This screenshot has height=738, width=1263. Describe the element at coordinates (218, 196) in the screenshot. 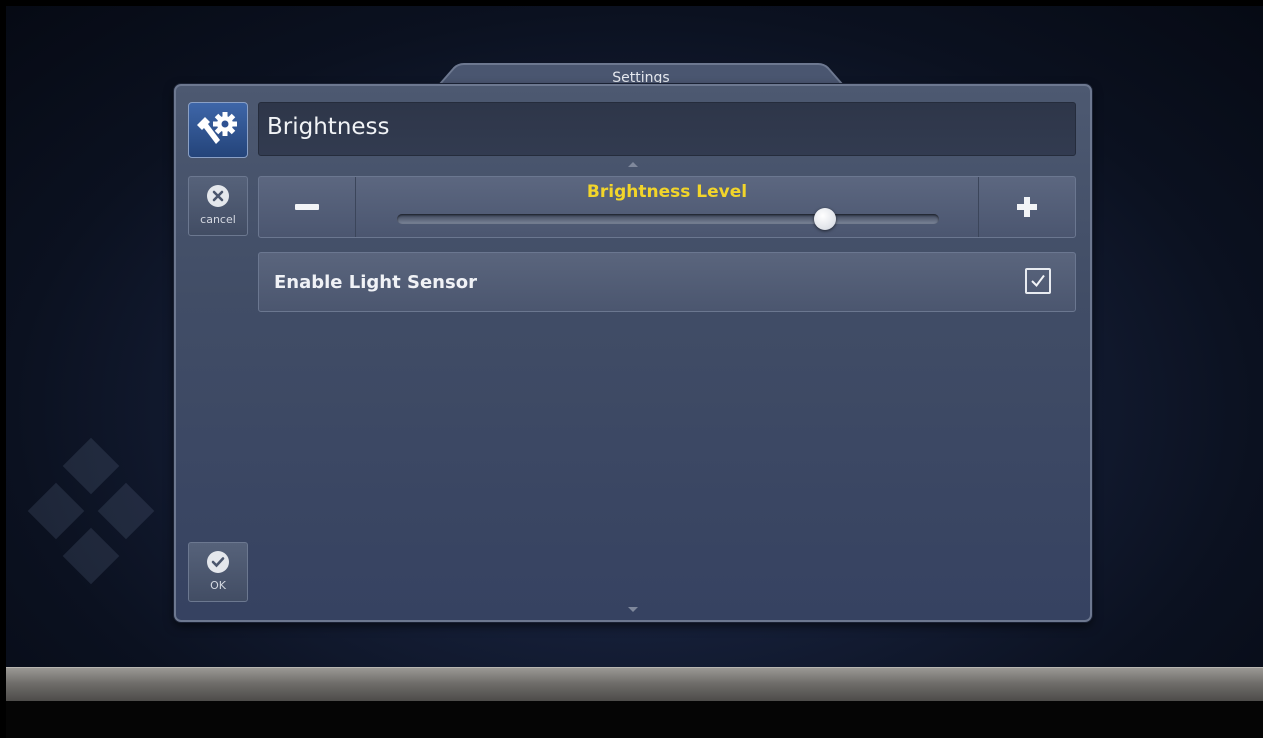

I see `close-circle-icon` at that location.